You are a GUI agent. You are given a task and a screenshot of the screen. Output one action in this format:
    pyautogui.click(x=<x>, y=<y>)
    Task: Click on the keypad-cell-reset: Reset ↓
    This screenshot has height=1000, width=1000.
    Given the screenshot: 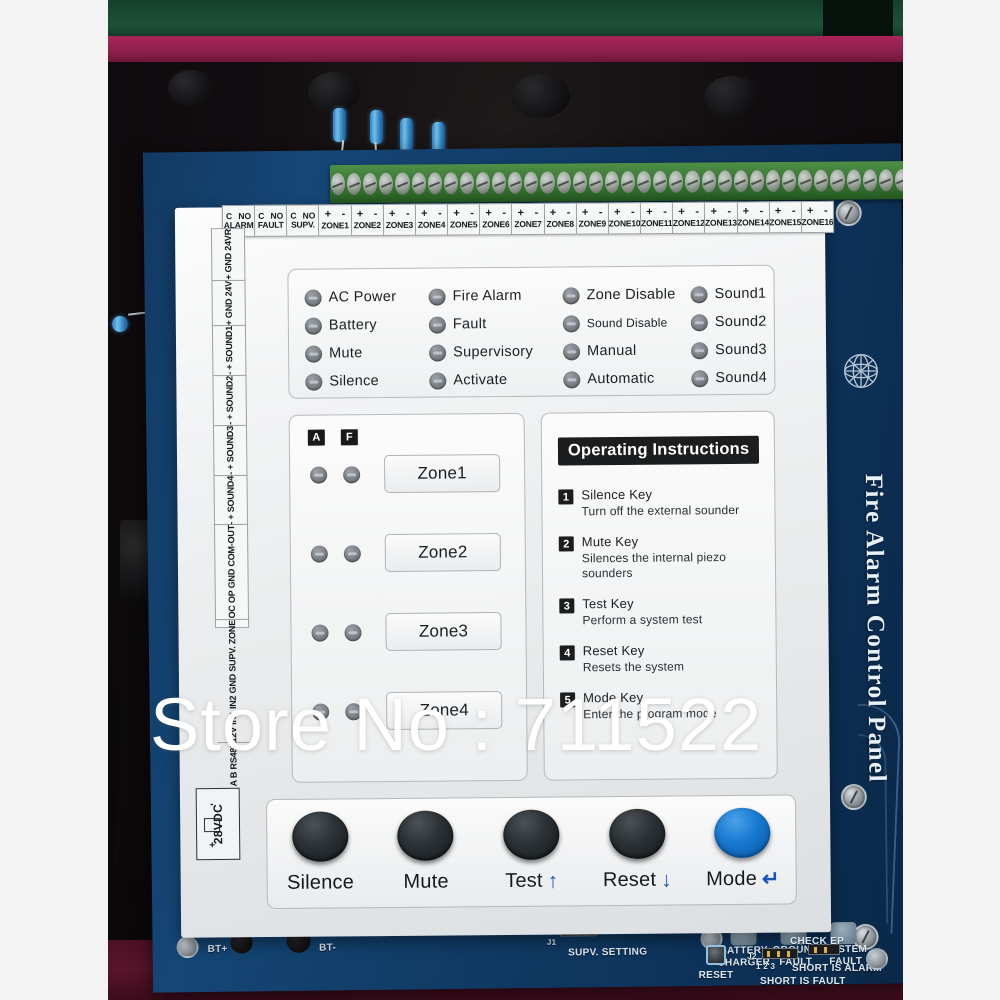 What is the action you would take?
    pyautogui.click(x=637, y=850)
    